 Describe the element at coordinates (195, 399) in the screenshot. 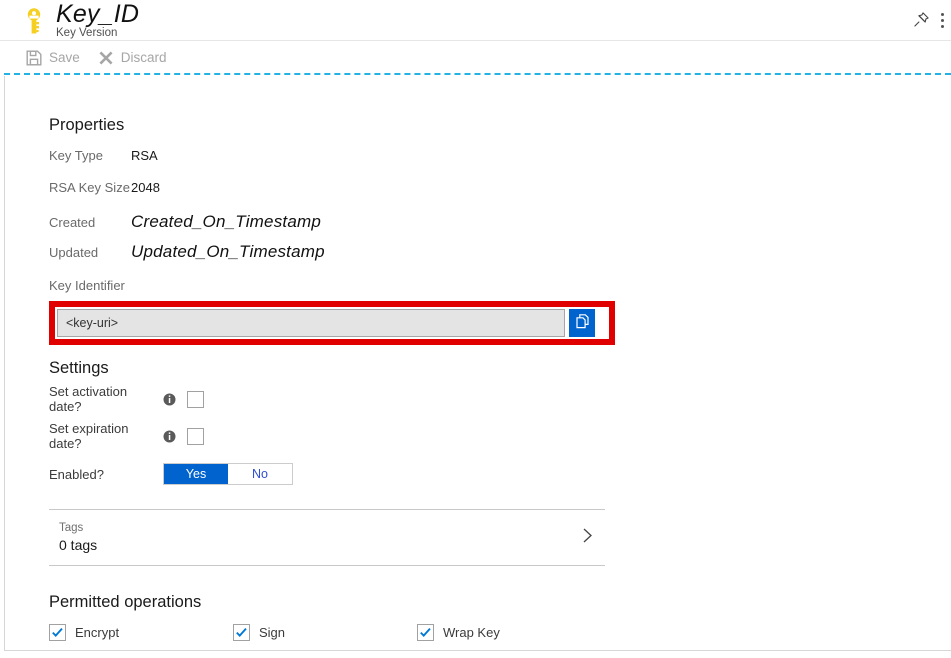

I see `activation-date-checkbox` at that location.